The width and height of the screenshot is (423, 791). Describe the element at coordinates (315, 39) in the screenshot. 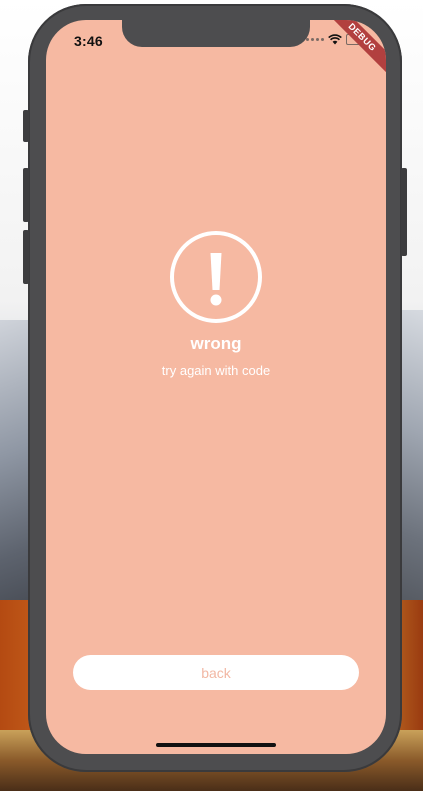

I see `signal-dots-icon` at that location.